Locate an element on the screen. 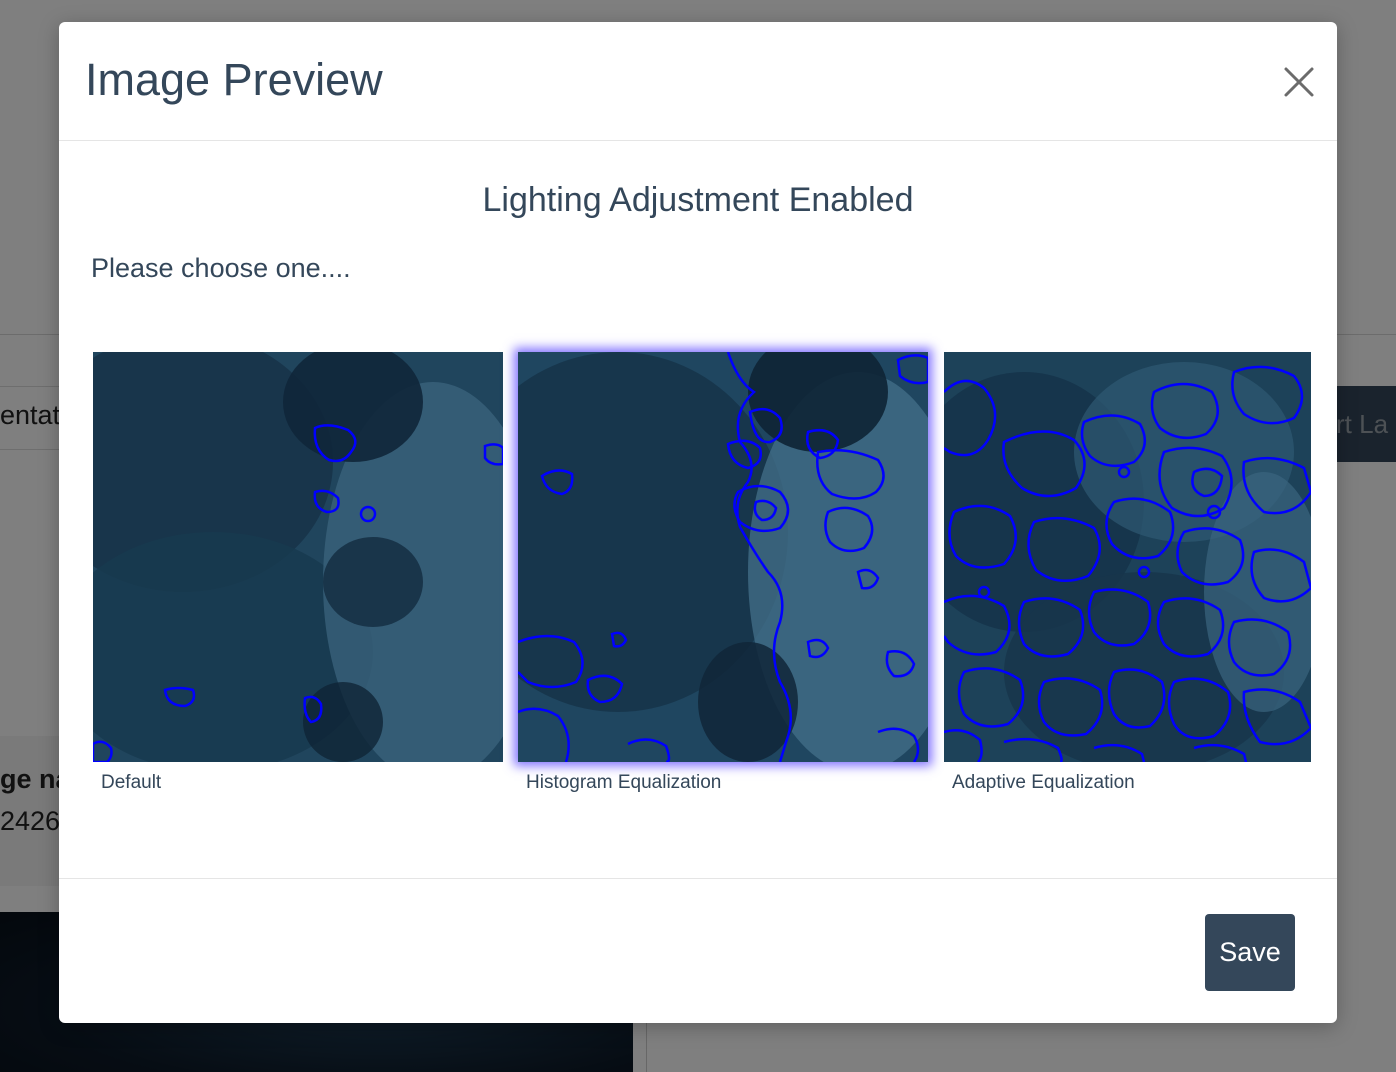 The width and height of the screenshot is (1396, 1072). modal-title: Image Preview is located at coordinates (234, 79).